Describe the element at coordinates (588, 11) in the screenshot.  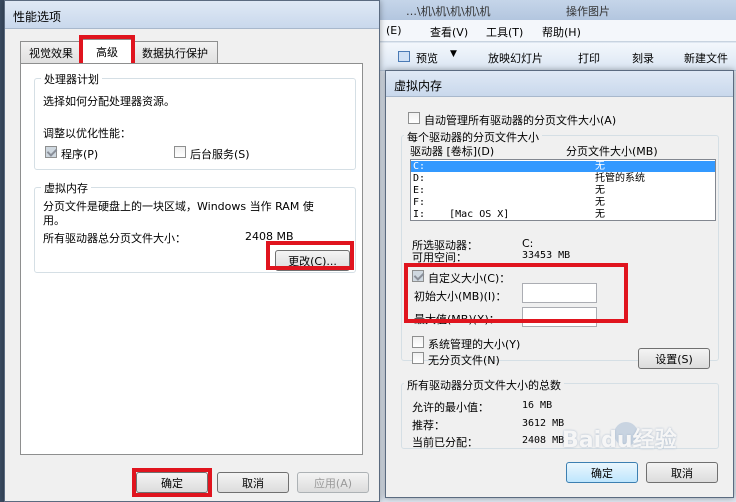
I see `breadcrumb-tail: 操作图片` at that location.